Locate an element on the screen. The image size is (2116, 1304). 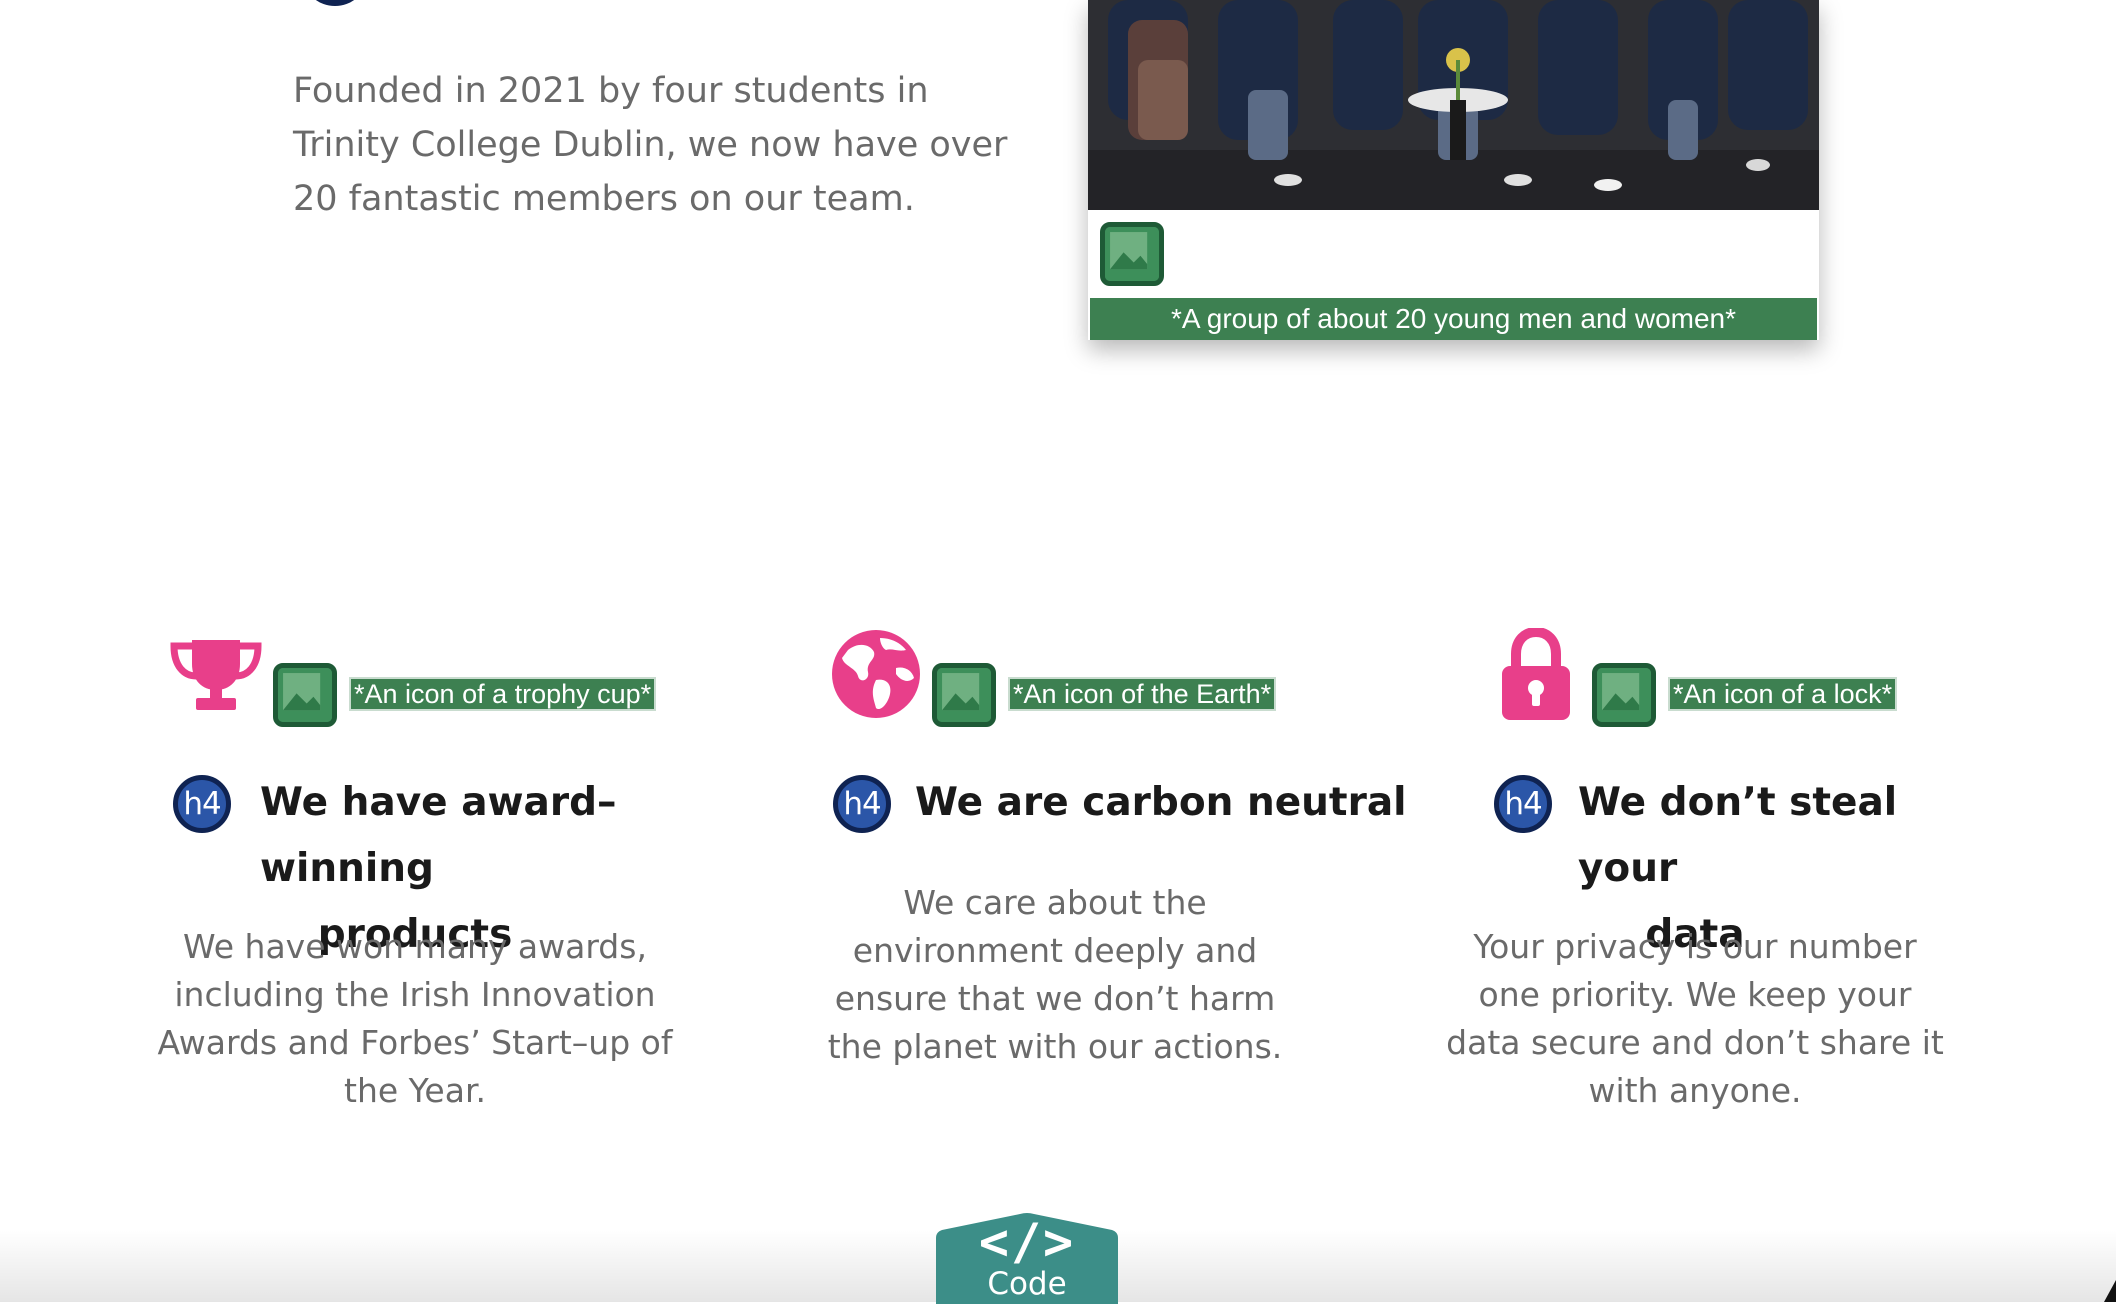
trophy-alt-label: *An icon of a trophy cup* is located at coordinates (503, 694).